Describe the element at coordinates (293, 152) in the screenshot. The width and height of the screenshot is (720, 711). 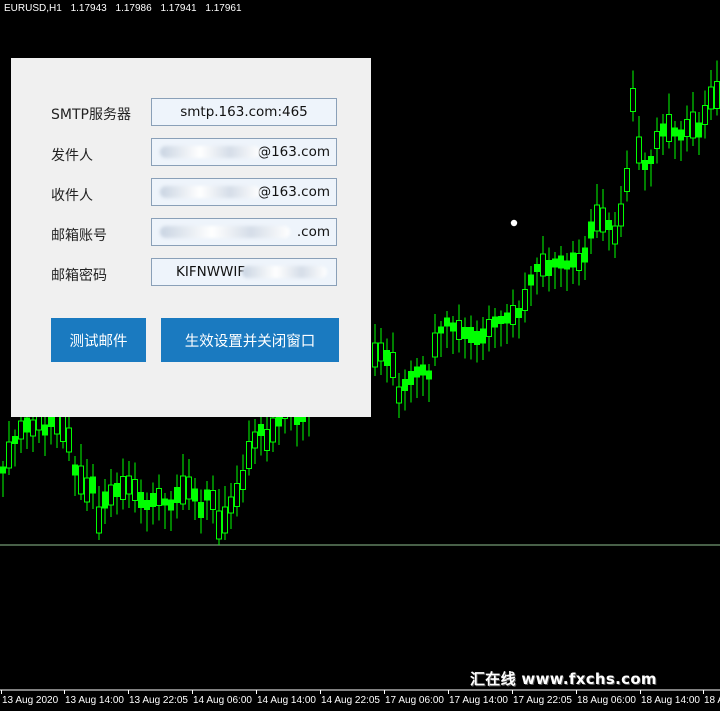
I see `sender-value: @163.com` at that location.